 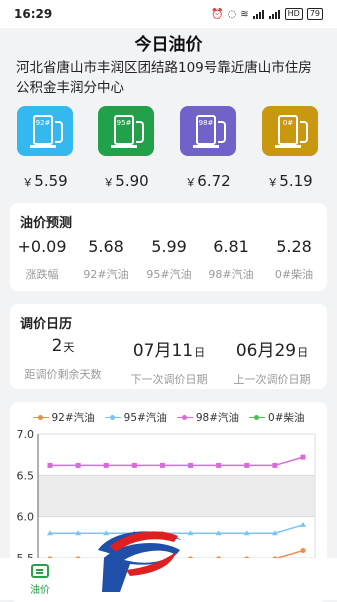 What do you see at coordinates (169, 259) in the screenshot?
I see `forecast-item: 5.99 95#汽油` at bounding box center [169, 259].